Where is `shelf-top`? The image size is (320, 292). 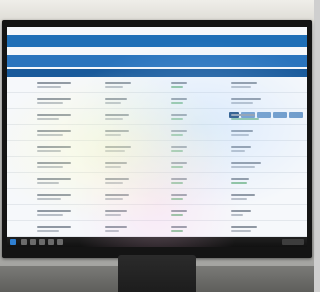
shelf-top is located at coordinates (157, 11).